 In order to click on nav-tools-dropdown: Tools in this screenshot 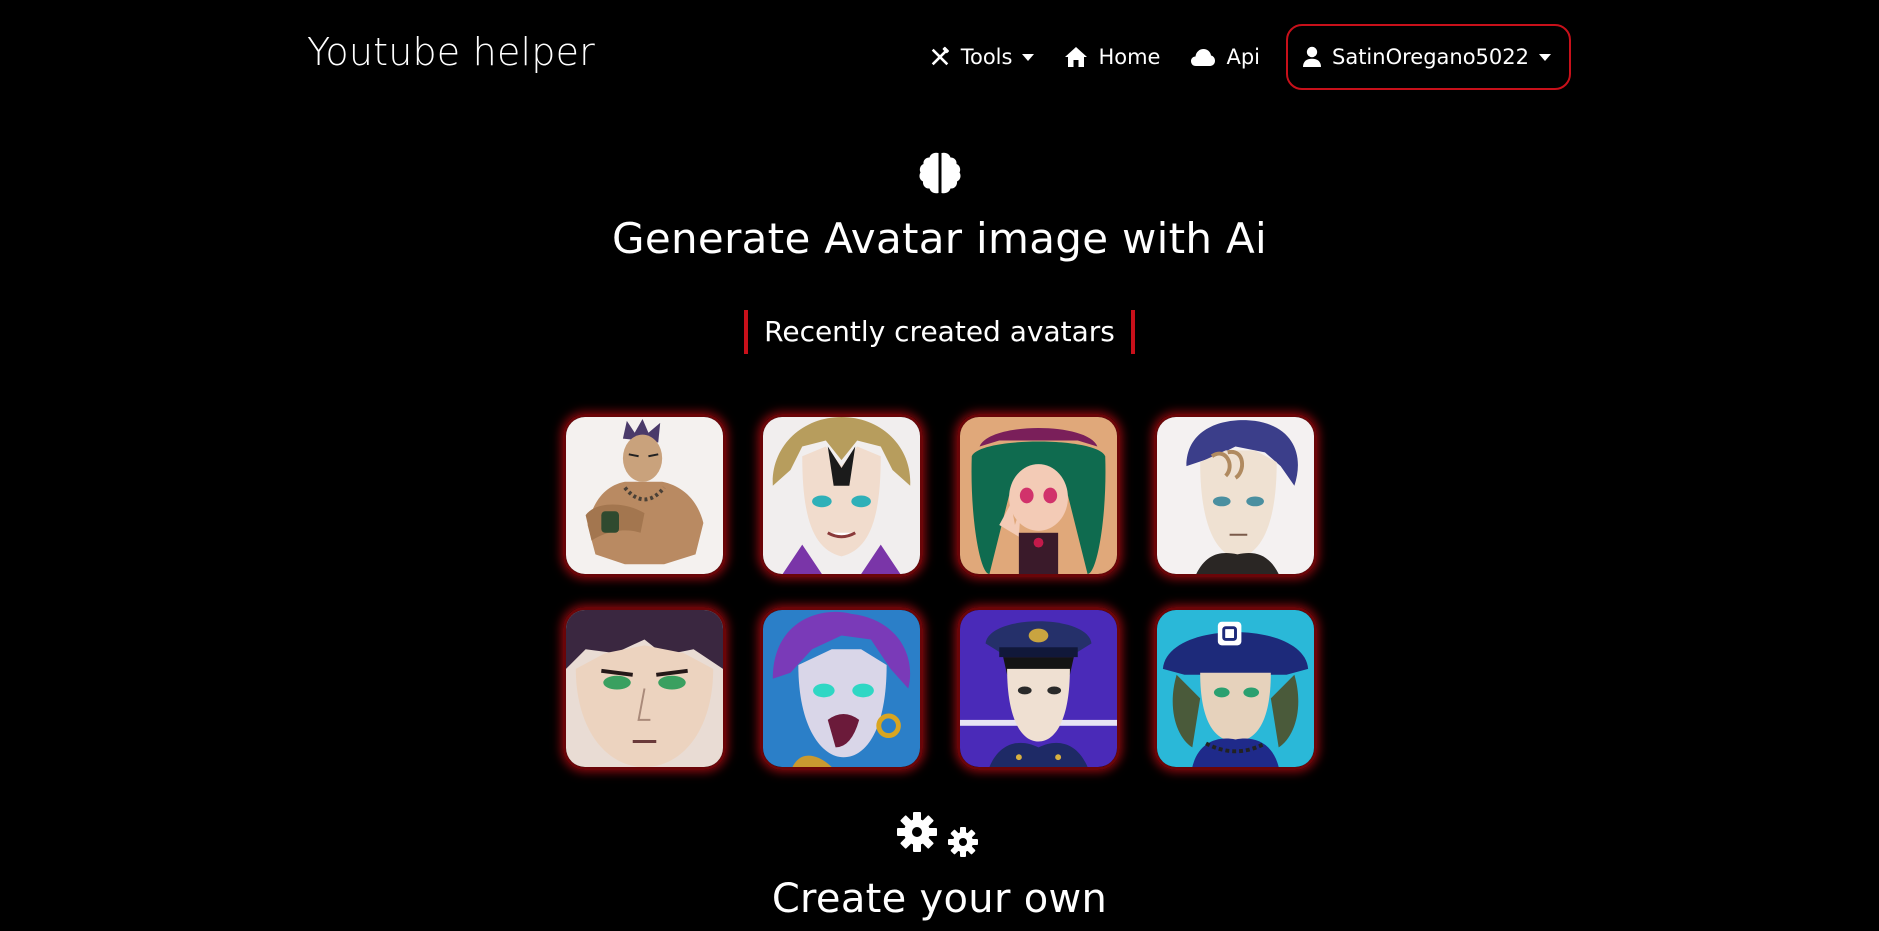, I will do `click(982, 57)`.